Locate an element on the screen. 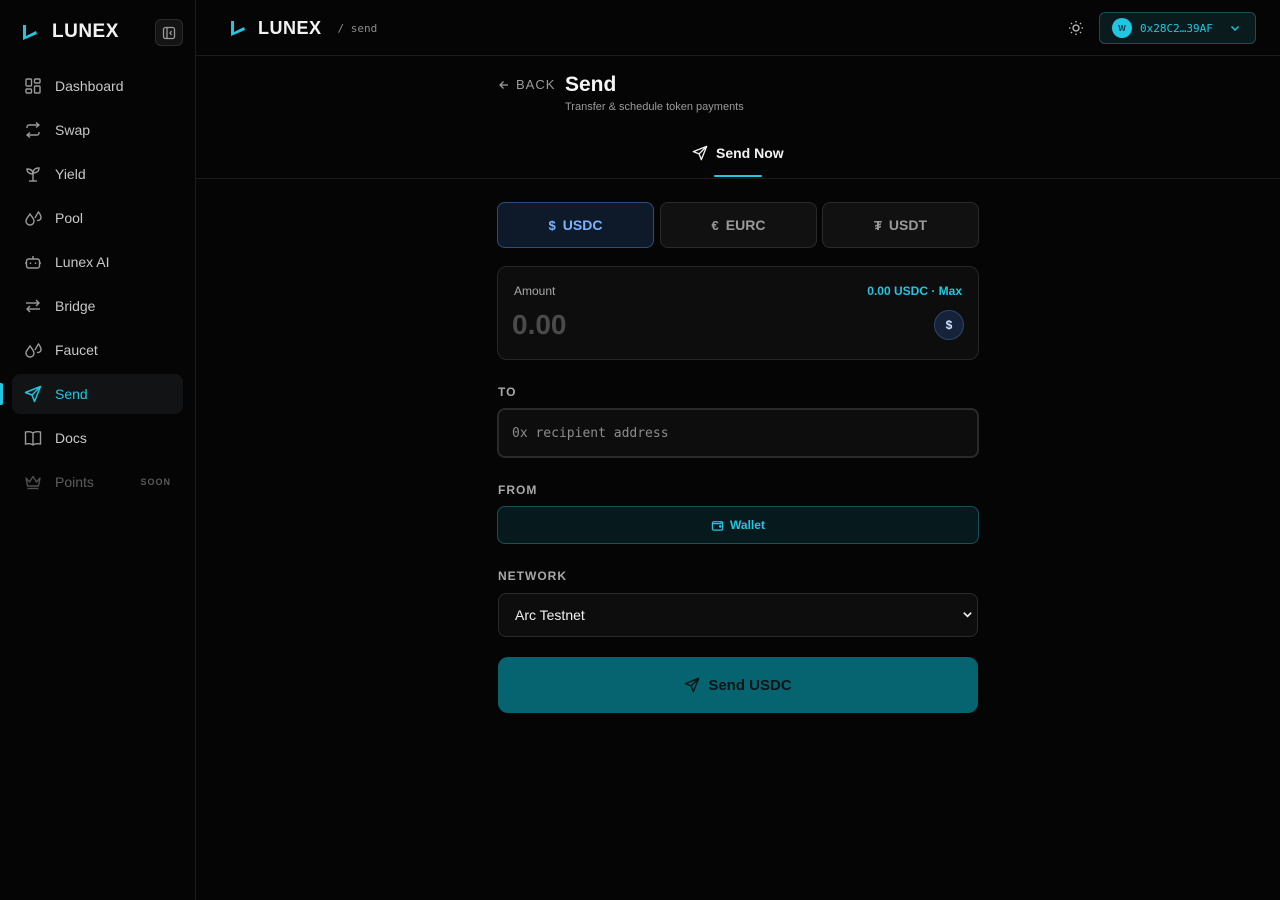 This screenshot has height=900, width=1280. page-title: Send is located at coordinates (591, 84).